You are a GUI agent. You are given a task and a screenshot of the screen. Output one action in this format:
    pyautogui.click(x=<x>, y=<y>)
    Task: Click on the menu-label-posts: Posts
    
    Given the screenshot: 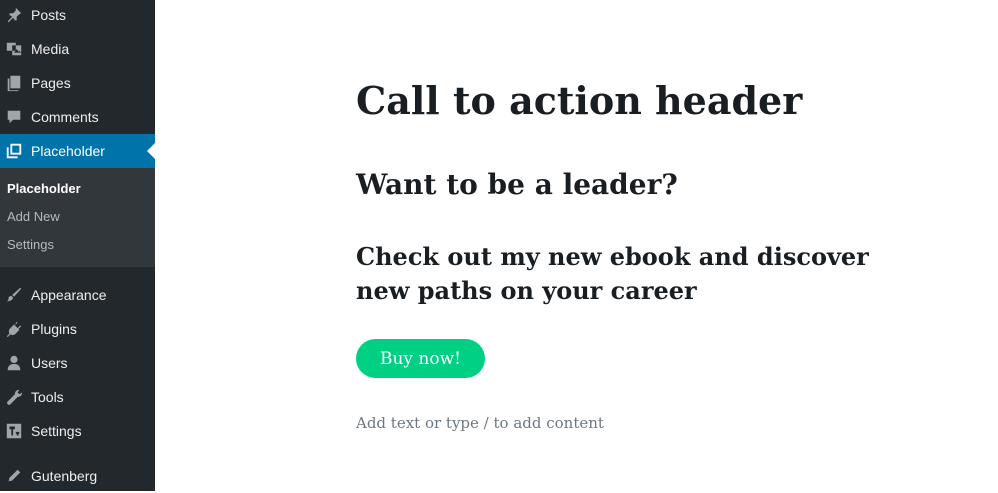 What is the action you would take?
    pyautogui.click(x=49, y=15)
    